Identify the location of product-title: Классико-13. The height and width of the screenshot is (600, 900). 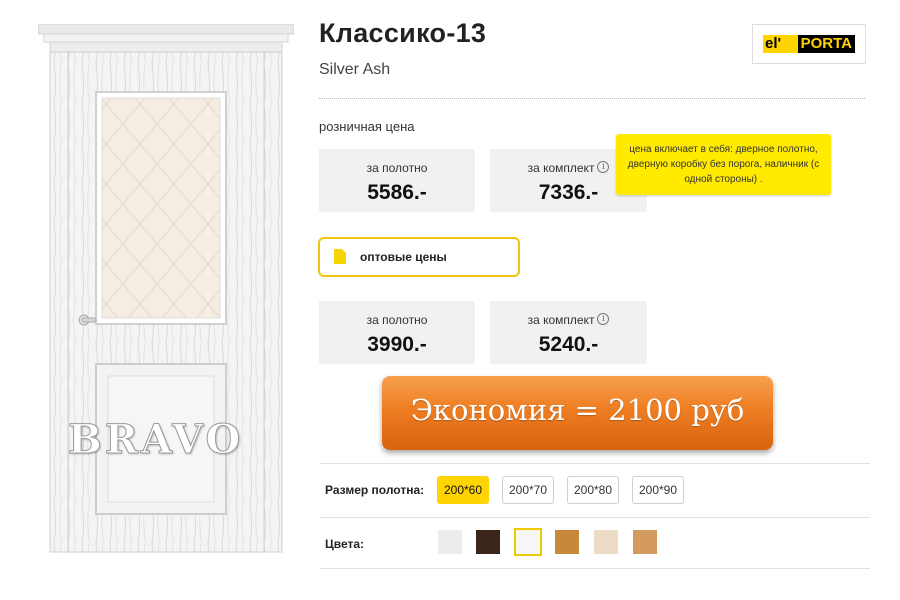
(403, 33).